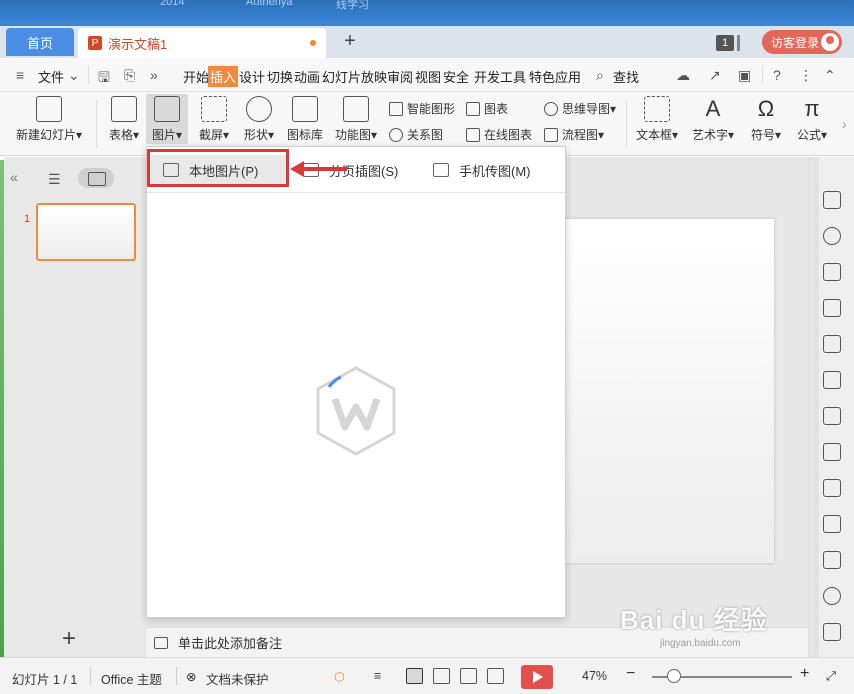 This screenshot has height=694, width=854. I want to click on chevron-down-icon: ⌄, so click(74, 75).